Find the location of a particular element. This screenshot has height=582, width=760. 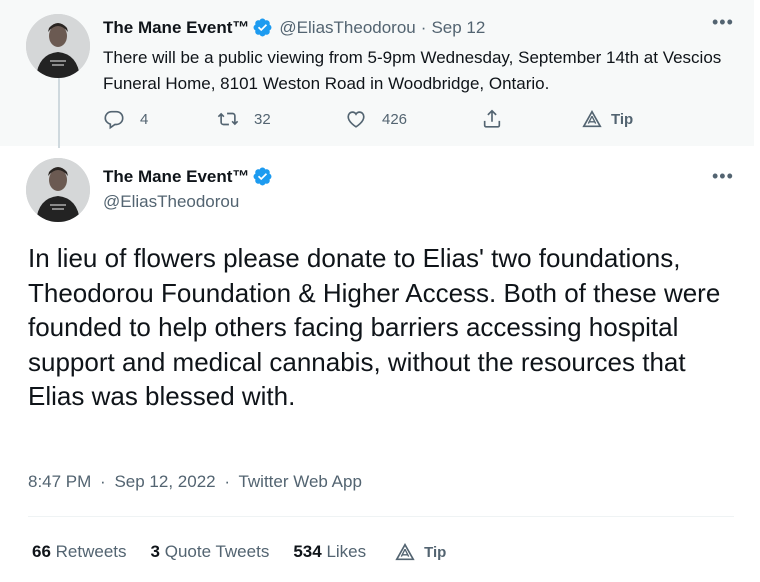

retweet-icon is located at coordinates (228, 119).